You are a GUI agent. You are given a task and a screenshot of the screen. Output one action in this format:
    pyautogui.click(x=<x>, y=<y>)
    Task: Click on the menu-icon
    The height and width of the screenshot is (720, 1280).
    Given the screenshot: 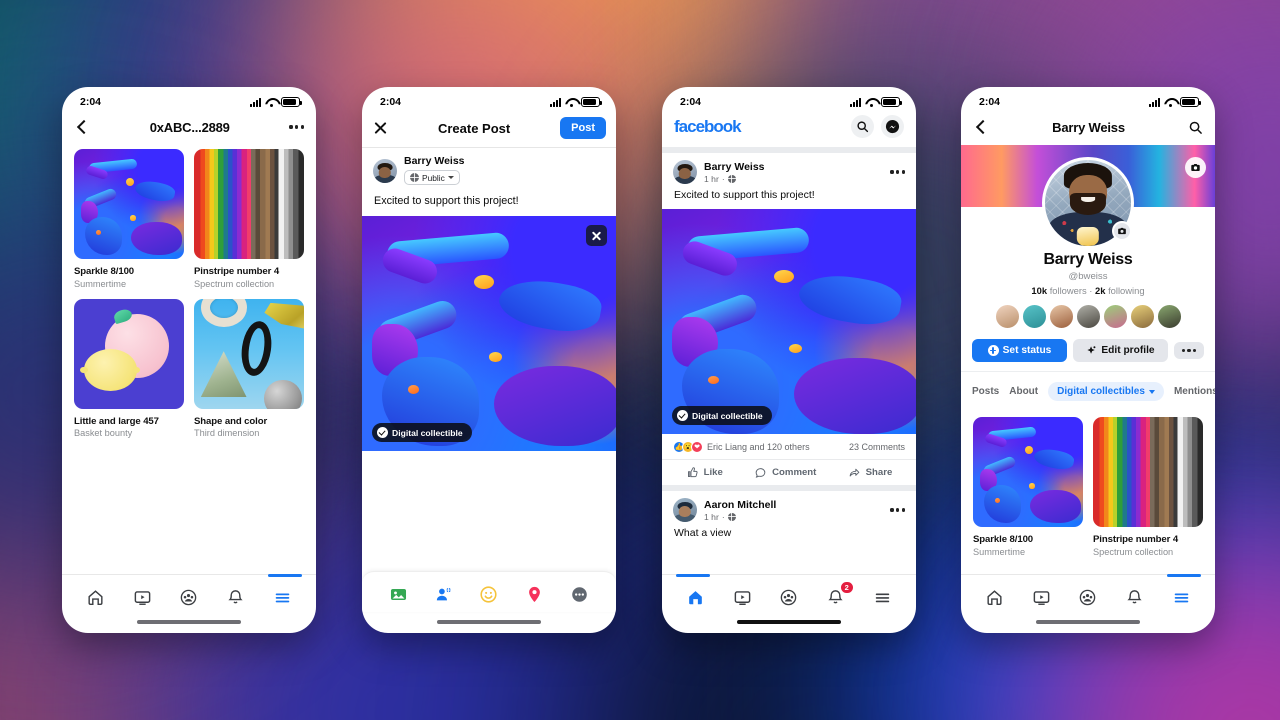 What is the action you would take?
    pyautogui.click(x=882, y=597)
    